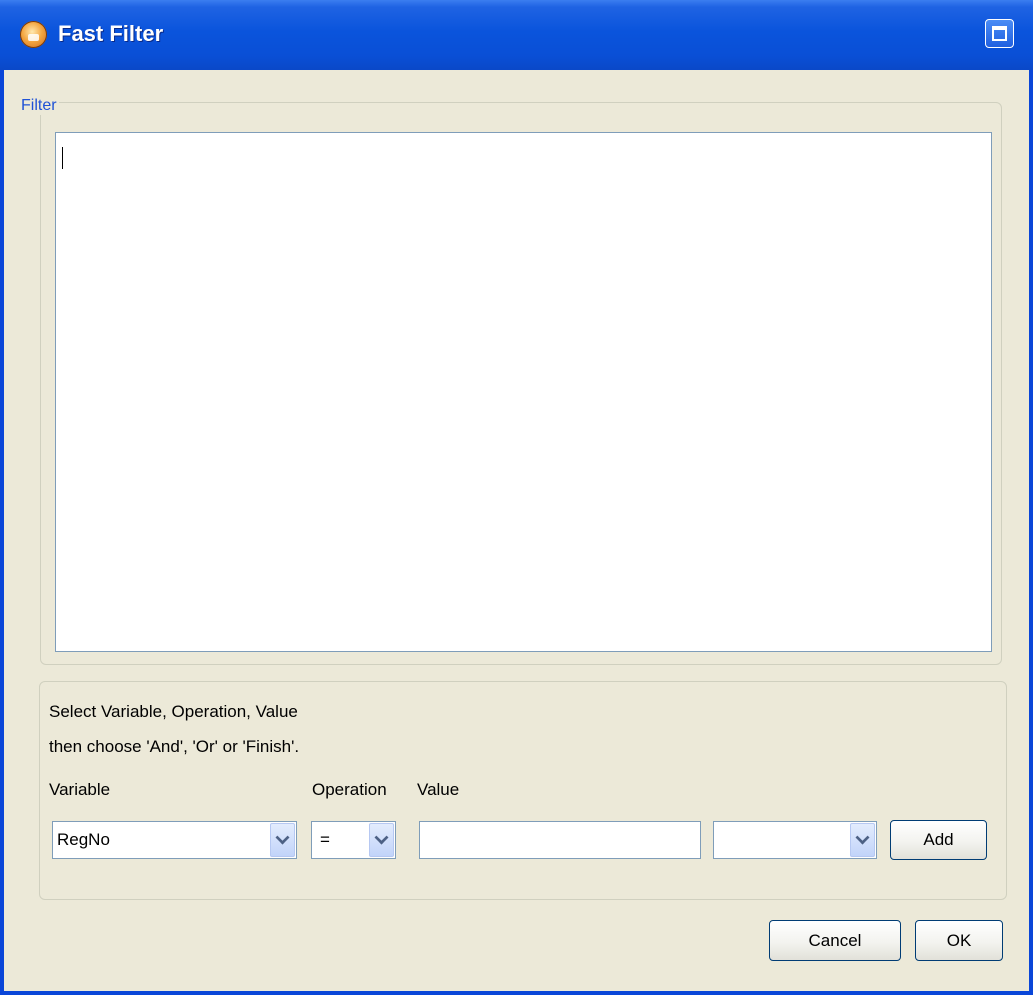 This screenshot has height=995, width=1033. Describe the element at coordinates (795, 840) in the screenshot. I see `value-combobox` at that location.